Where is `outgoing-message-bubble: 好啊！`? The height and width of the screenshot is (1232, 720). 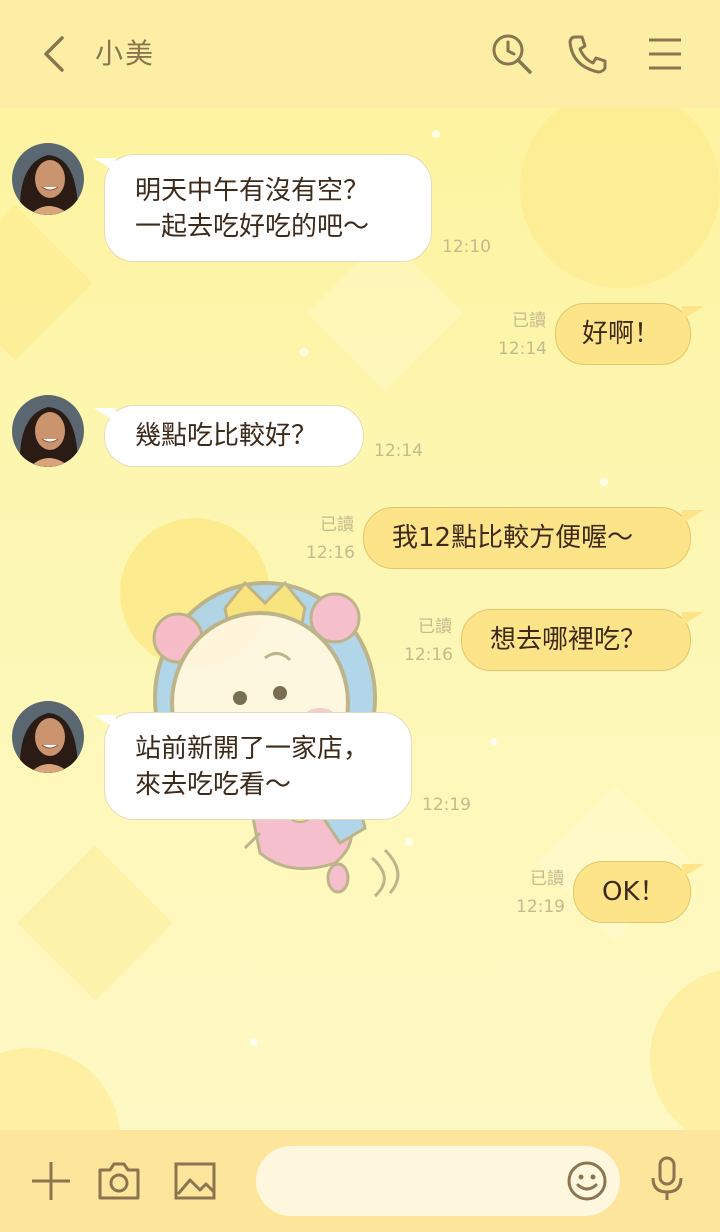 outgoing-message-bubble: 好啊！ is located at coordinates (623, 334).